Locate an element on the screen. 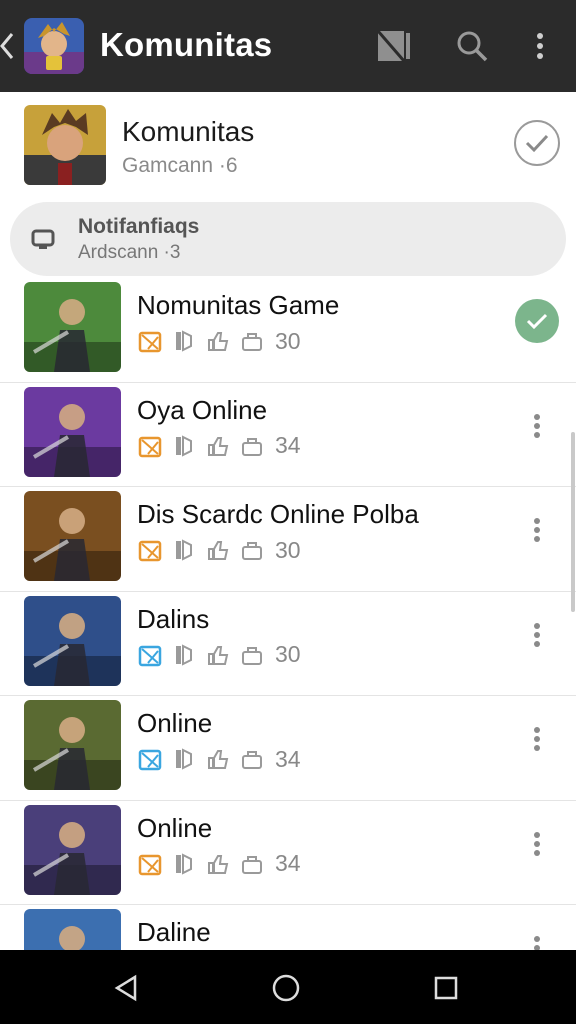 The width and height of the screenshot is (576, 1024). game-row: Dalins 30 is located at coordinates (288, 644).